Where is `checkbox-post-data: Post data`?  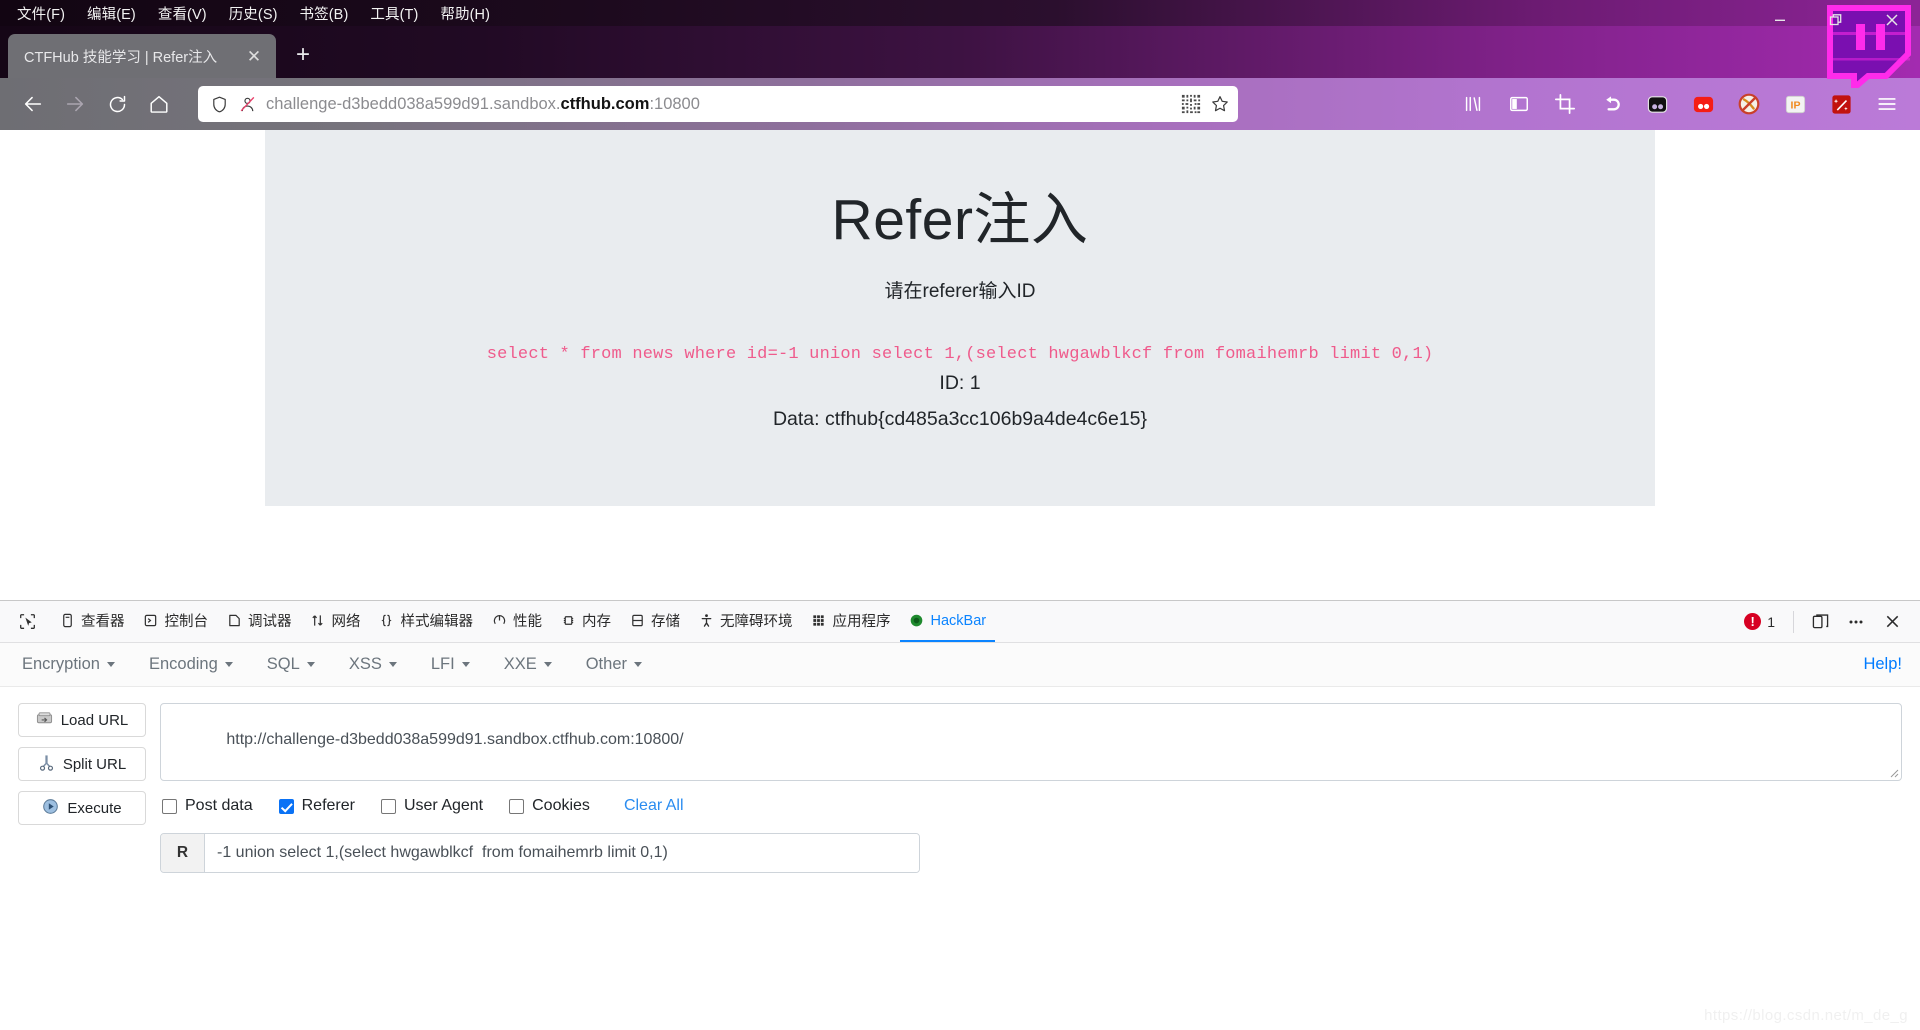 checkbox-post-data: Post data is located at coordinates (207, 806).